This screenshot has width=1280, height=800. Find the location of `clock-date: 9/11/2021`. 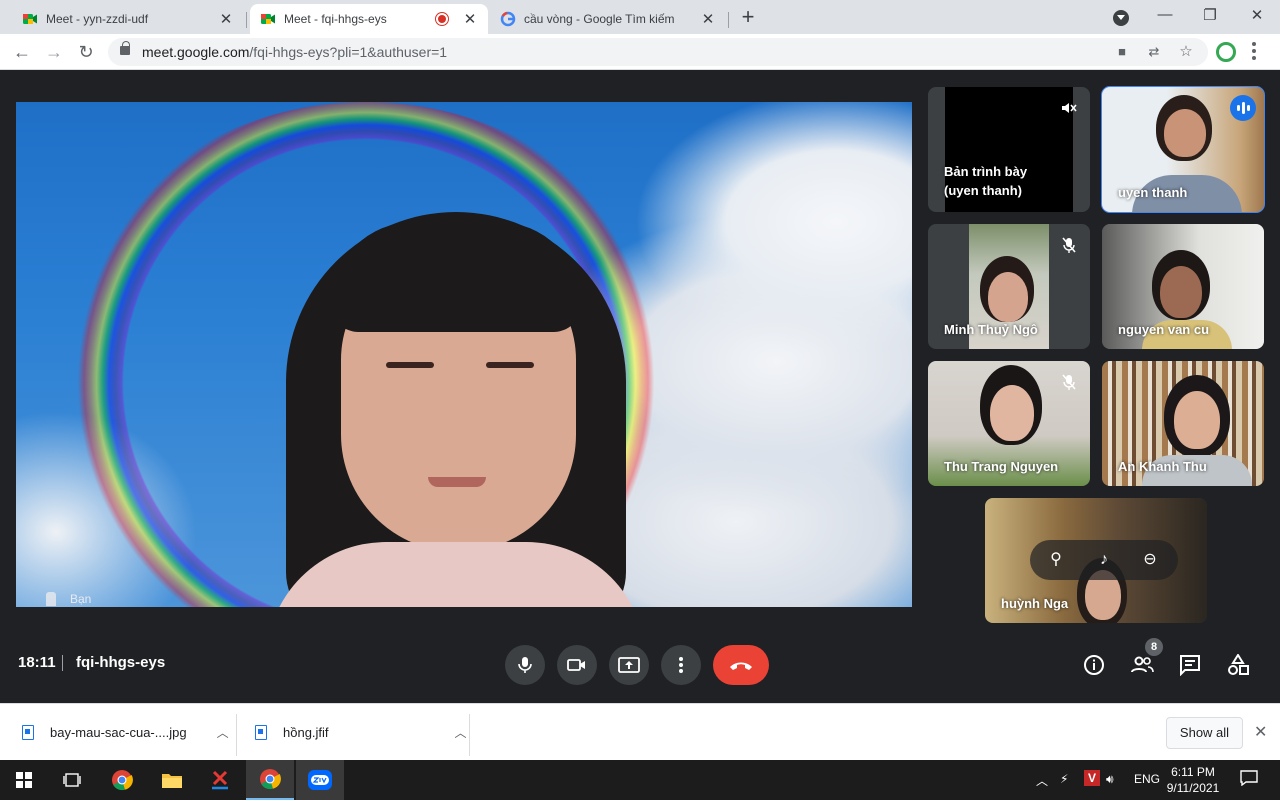

clock-date: 9/11/2021 is located at coordinates (1193, 788).